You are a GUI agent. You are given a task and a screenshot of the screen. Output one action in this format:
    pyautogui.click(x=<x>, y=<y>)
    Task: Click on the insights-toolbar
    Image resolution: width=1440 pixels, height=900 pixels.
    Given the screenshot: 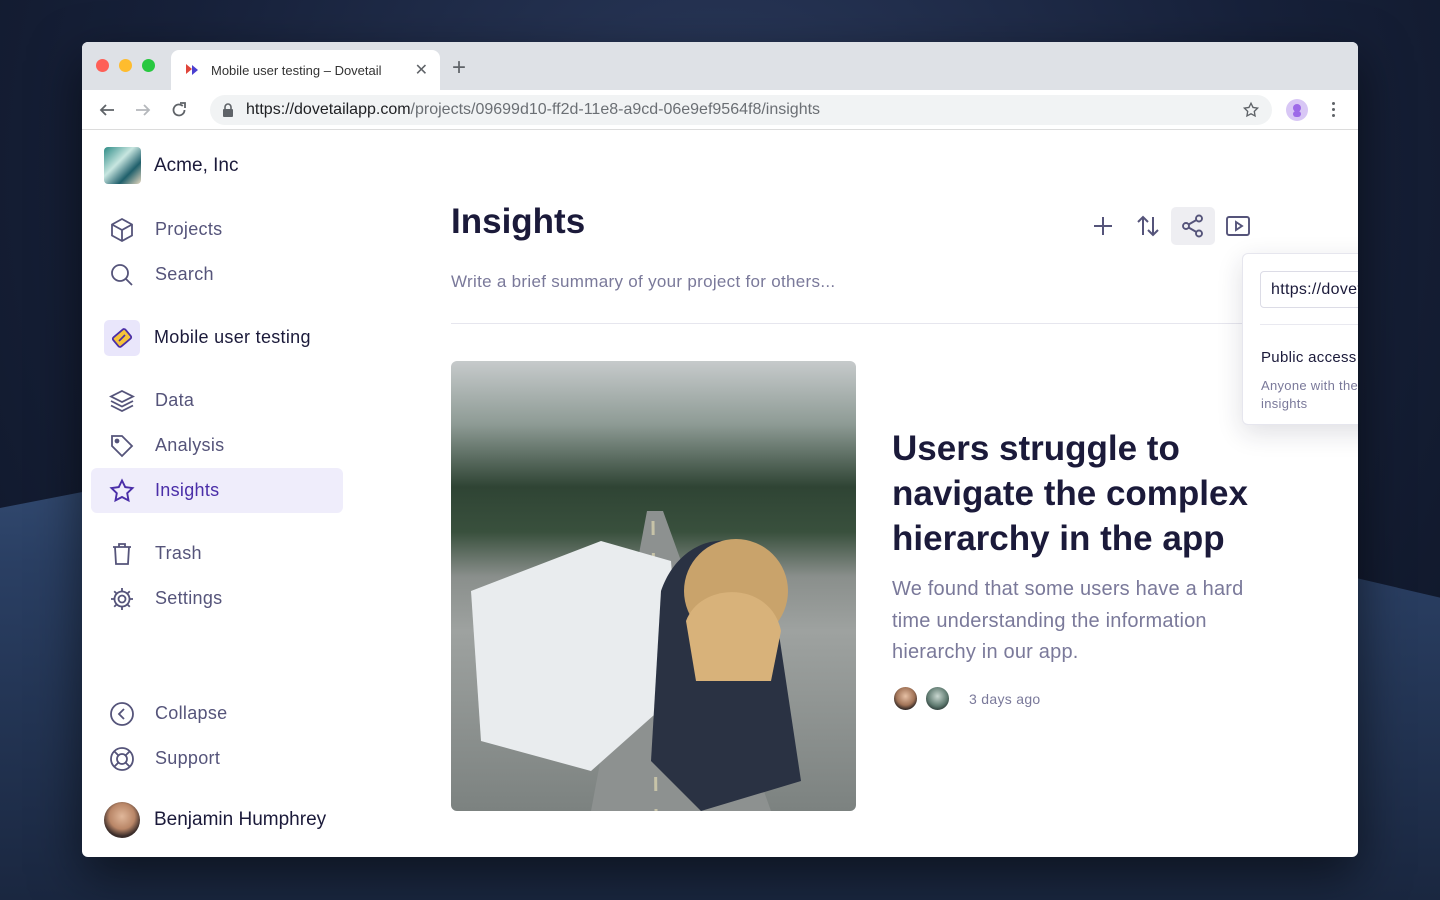 What is the action you would take?
    pyautogui.click(x=1171, y=226)
    